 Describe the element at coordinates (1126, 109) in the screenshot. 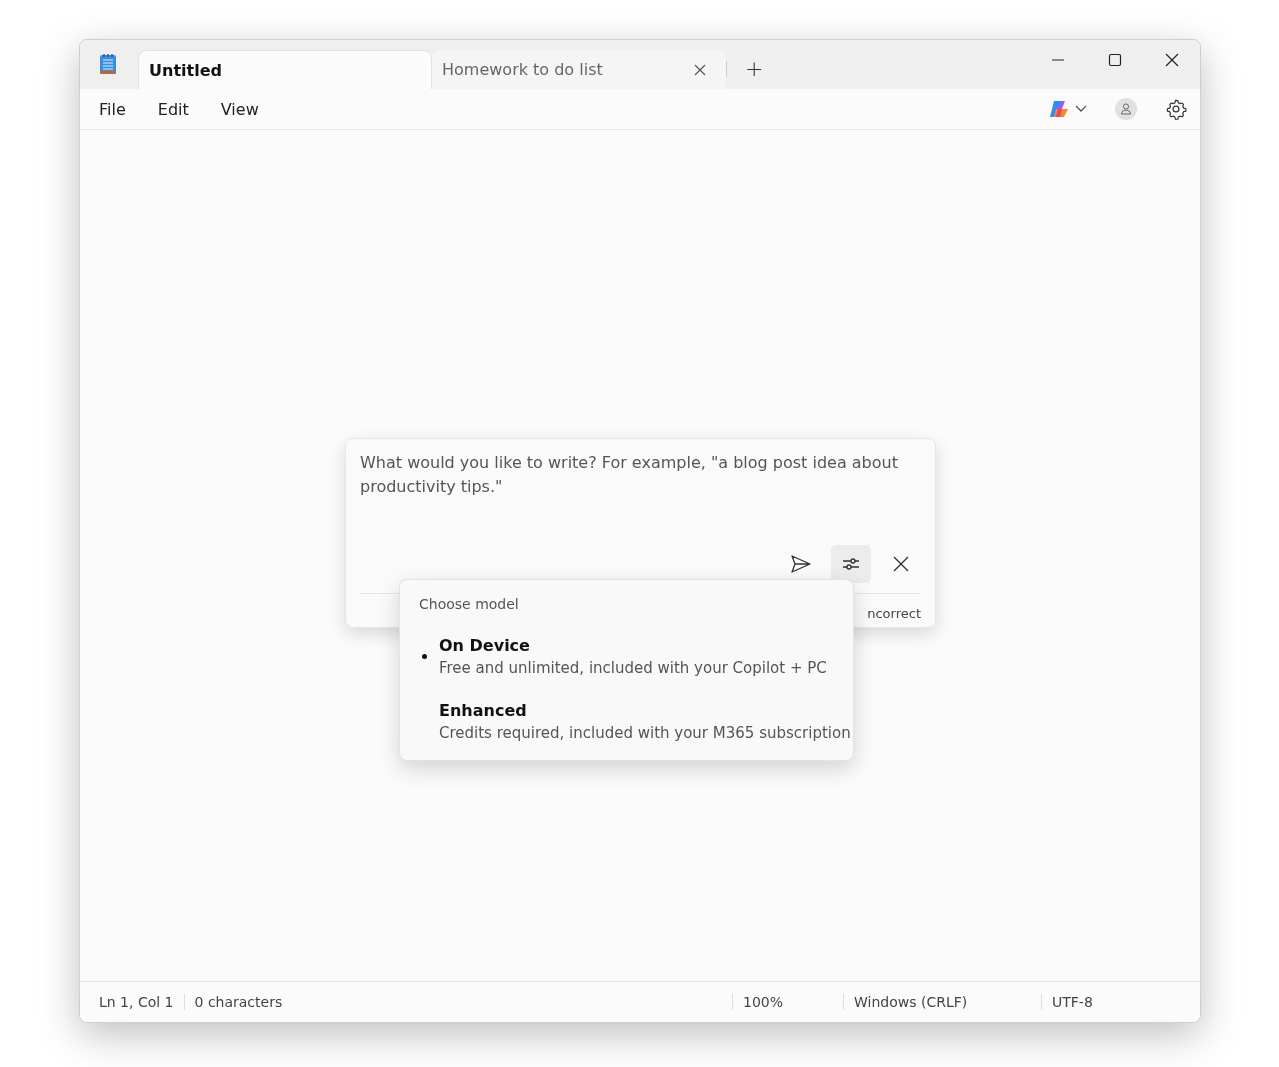

I see `account-icon` at that location.